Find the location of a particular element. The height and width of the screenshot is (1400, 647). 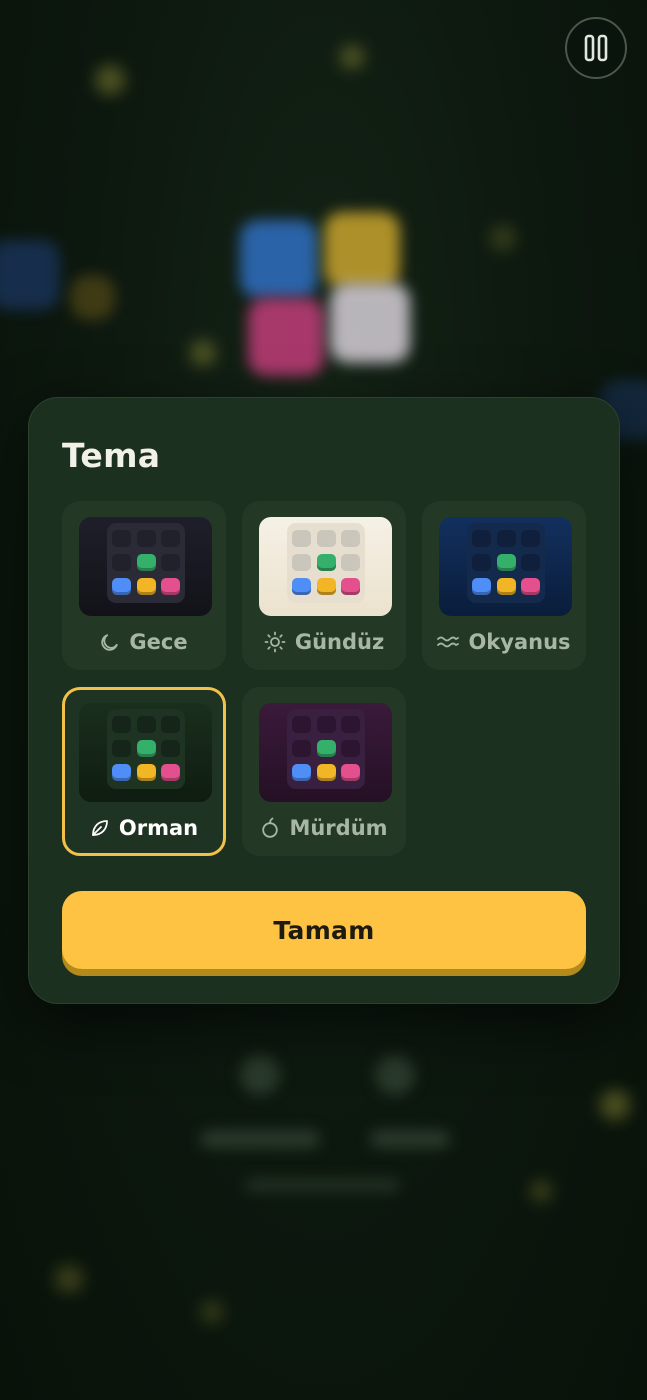

pause-icon is located at coordinates (596, 48).